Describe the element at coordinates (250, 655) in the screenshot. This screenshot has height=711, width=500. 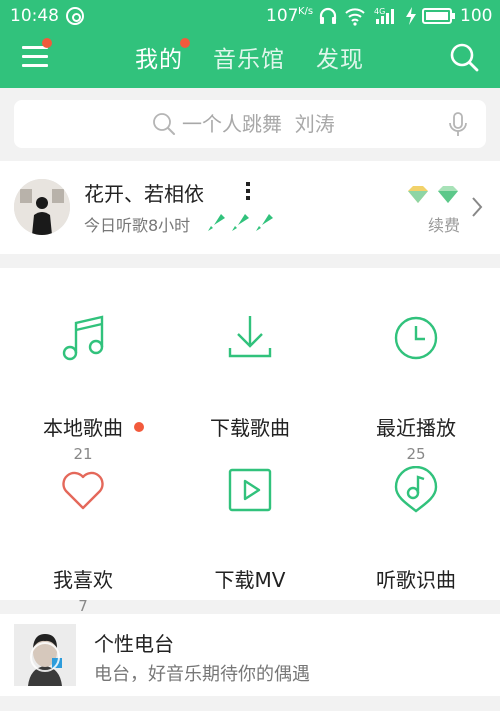
I see `personal-radio-card: 个性电台 电台，好音乐期待你的偶遇` at that location.